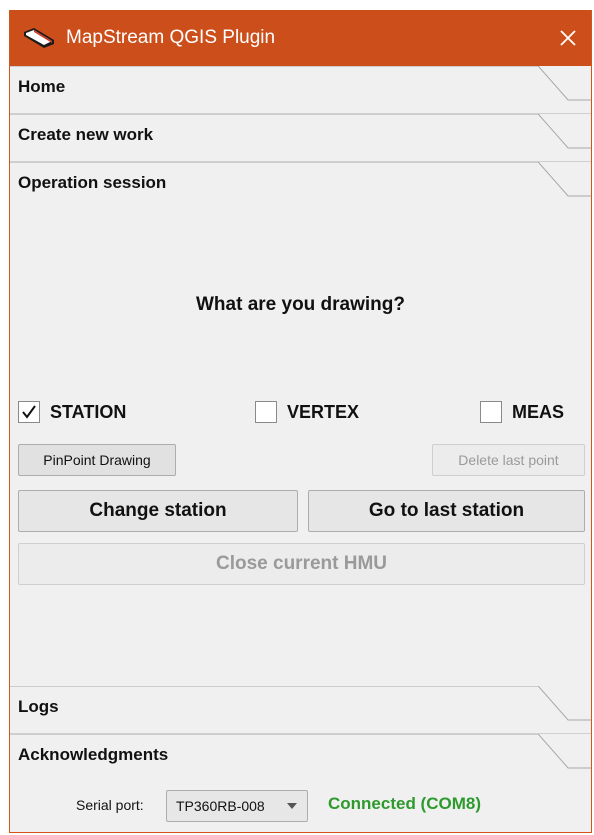  I want to click on drawing-type-options: STATION VERTEX MEAS, so click(300, 413).